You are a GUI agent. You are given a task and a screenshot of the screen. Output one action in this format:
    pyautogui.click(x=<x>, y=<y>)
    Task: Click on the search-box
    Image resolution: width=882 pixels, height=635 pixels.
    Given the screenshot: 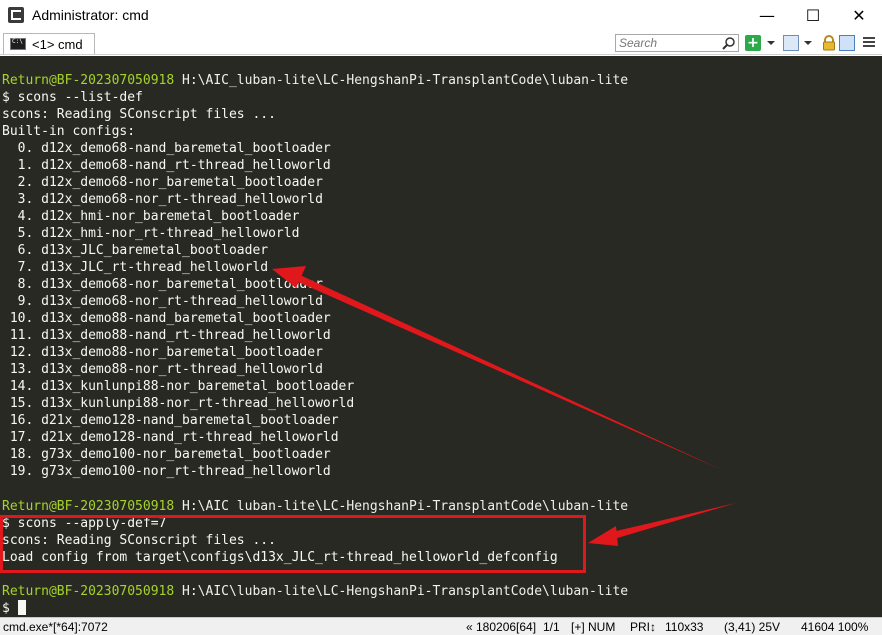 What is the action you would take?
    pyautogui.click(x=677, y=43)
    